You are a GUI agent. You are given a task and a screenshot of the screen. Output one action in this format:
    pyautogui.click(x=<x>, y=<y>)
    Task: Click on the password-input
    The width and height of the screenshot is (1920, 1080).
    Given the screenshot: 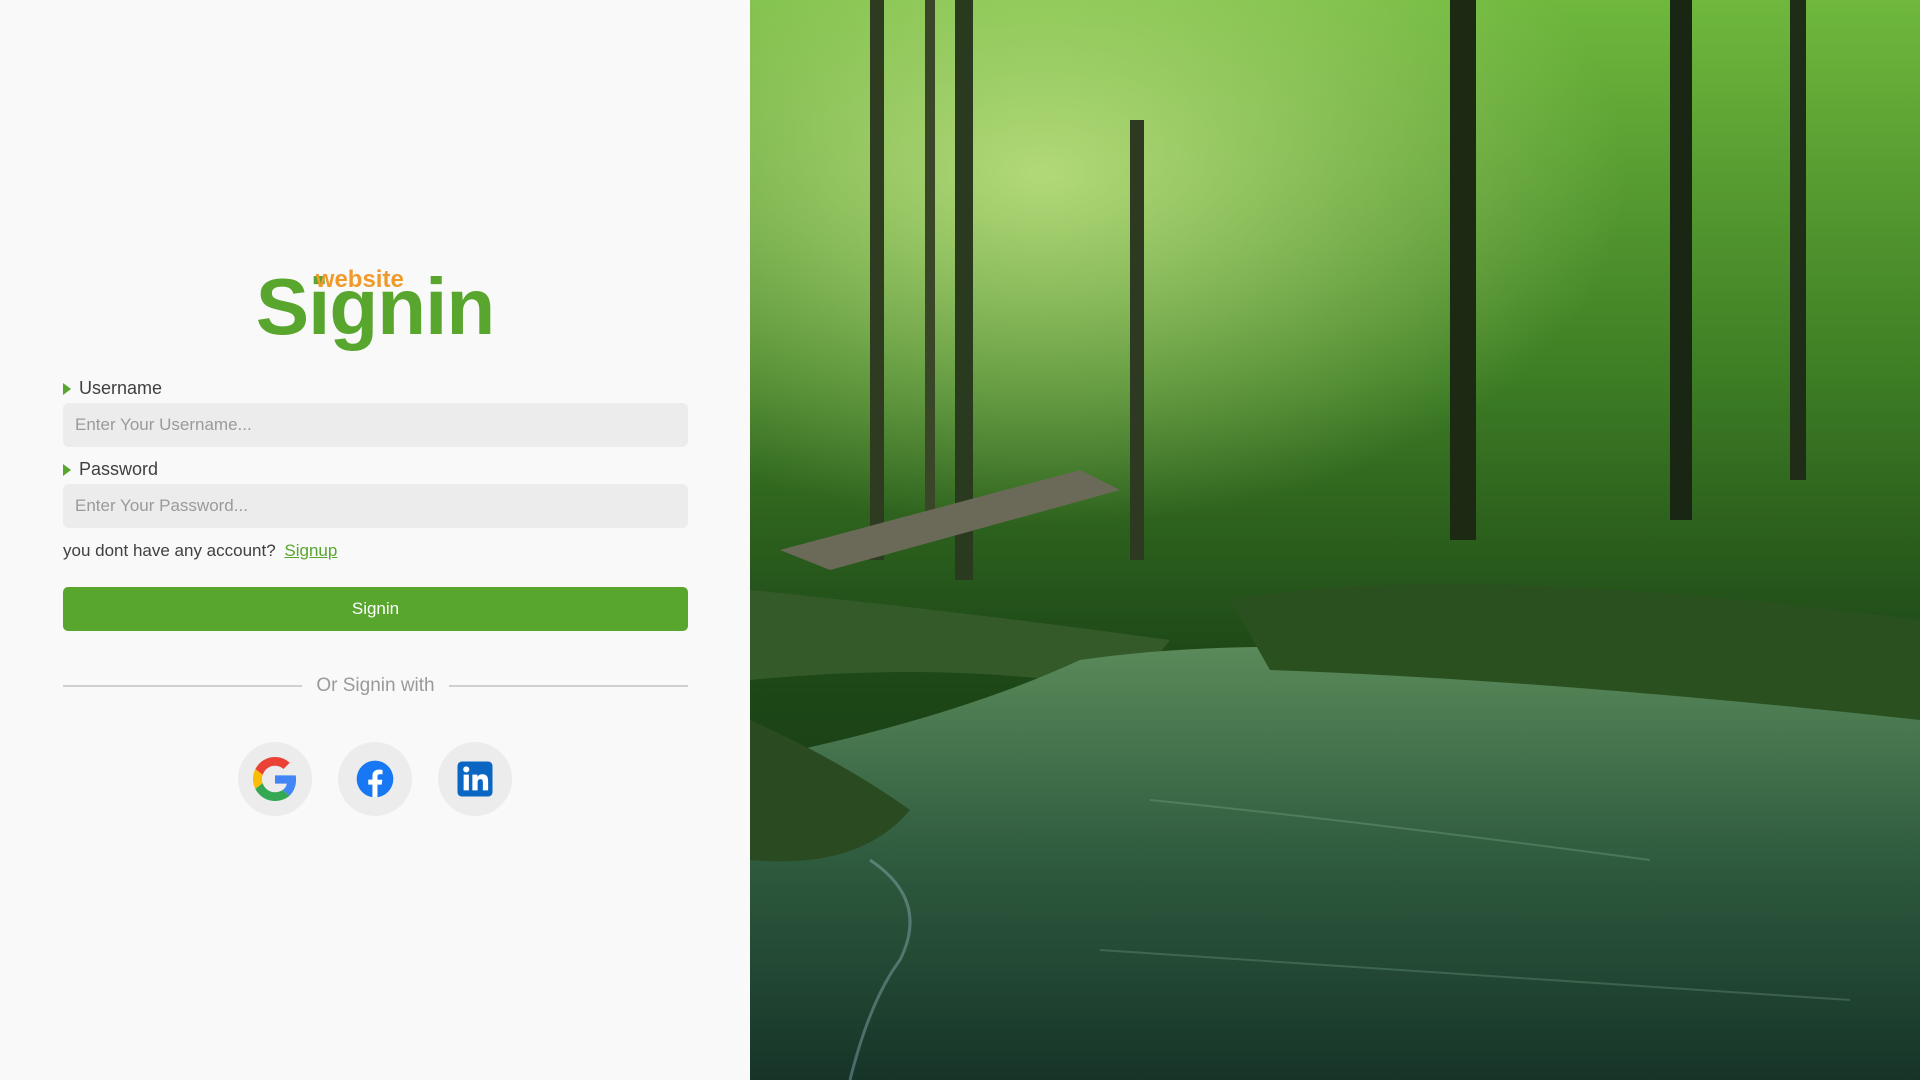 What is the action you would take?
    pyautogui.click(x=375, y=506)
    